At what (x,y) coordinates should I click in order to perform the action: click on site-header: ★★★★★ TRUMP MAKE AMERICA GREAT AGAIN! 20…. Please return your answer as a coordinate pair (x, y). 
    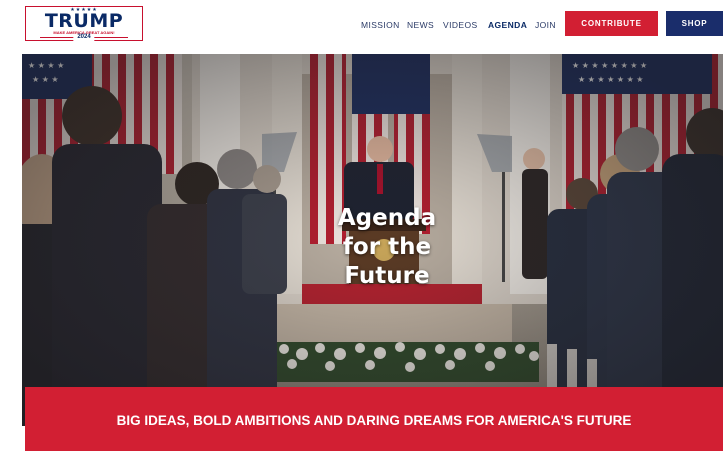
    Looking at the image, I should click on (361, 25).